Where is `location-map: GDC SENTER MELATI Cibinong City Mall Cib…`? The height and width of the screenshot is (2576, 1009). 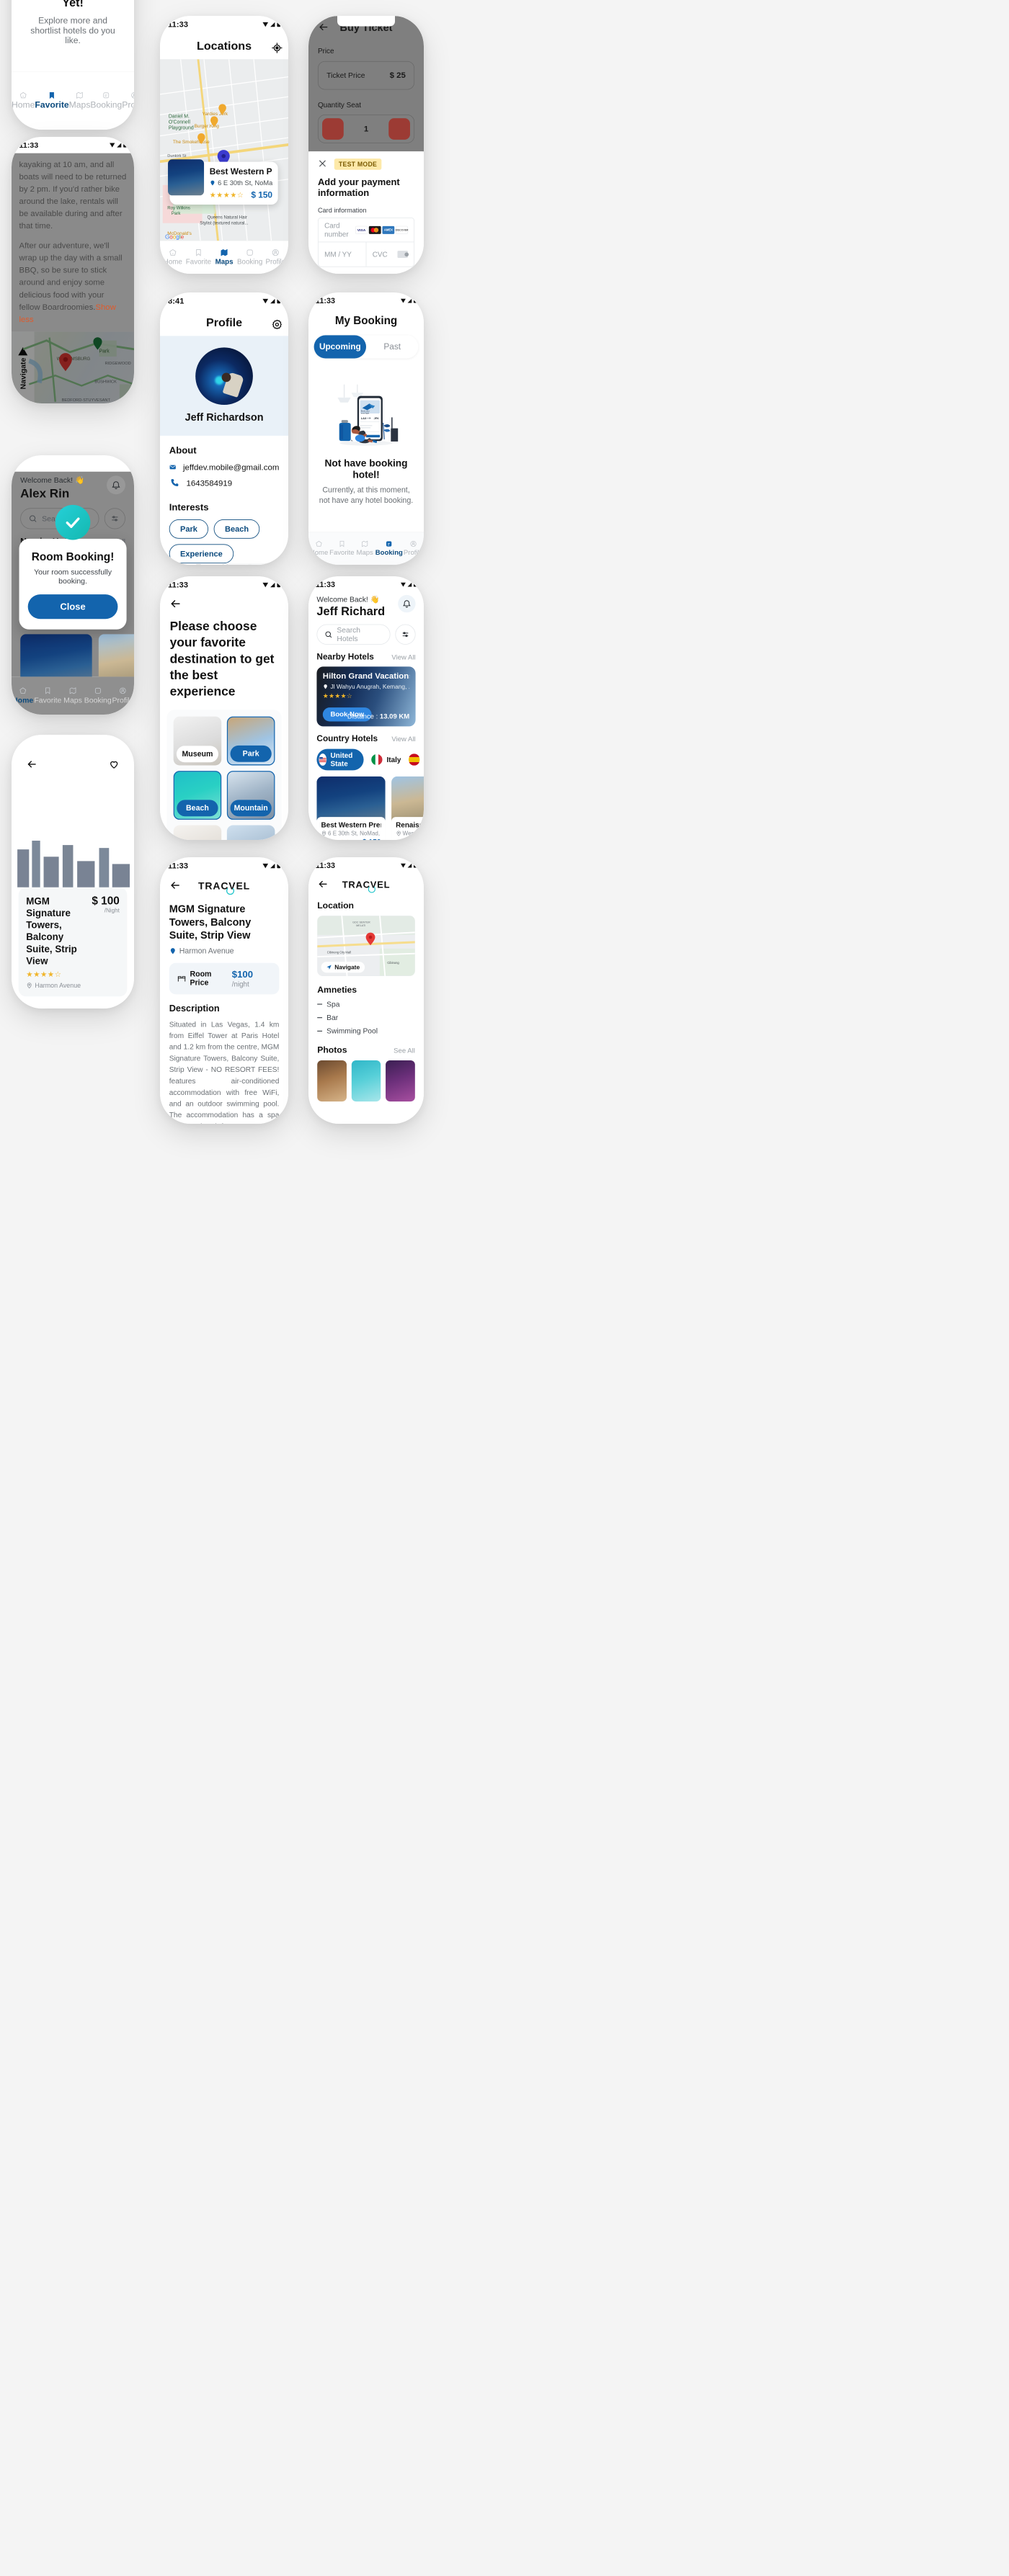
location-map: GDC SENTER MELATI Cibinong City Mall Cib… is located at coordinates (366, 946).